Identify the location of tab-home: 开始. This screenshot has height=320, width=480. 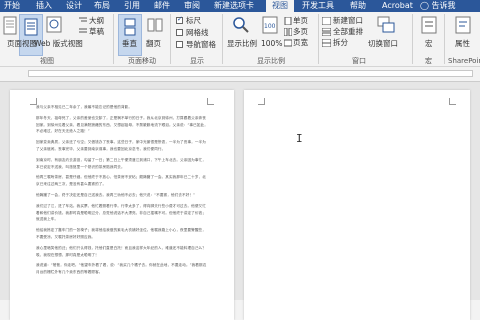
(12, 6).